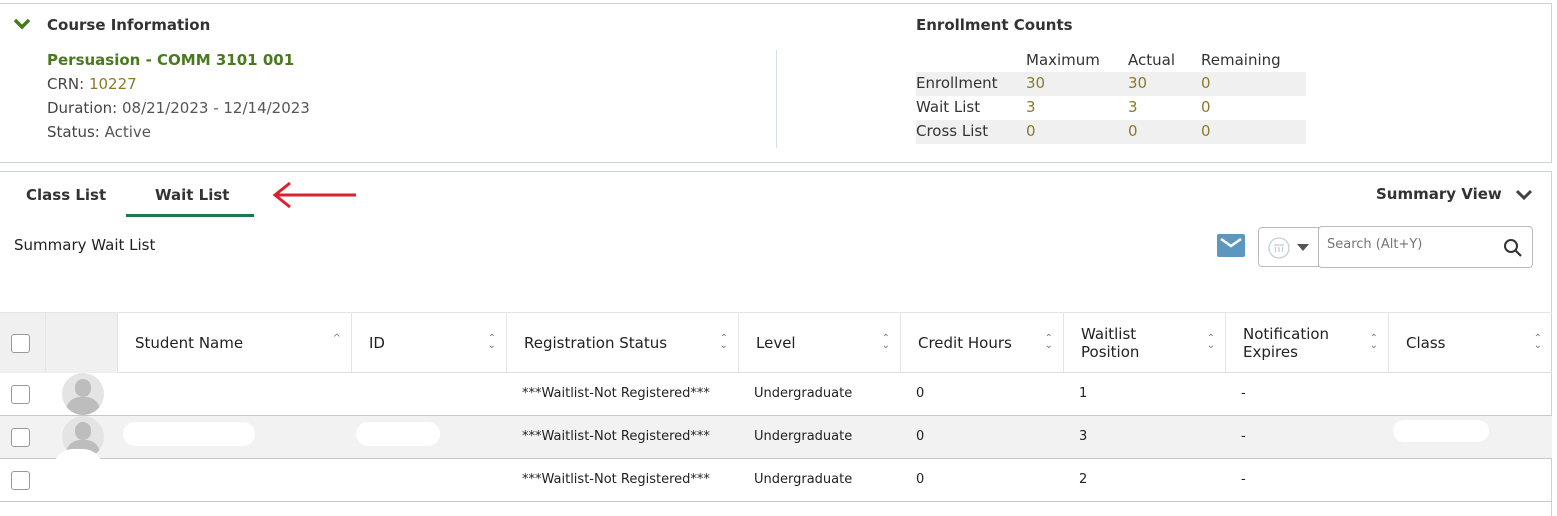 Image resolution: width=1557 pixels, height=516 pixels. I want to click on select-all-checkbox, so click(20, 343).